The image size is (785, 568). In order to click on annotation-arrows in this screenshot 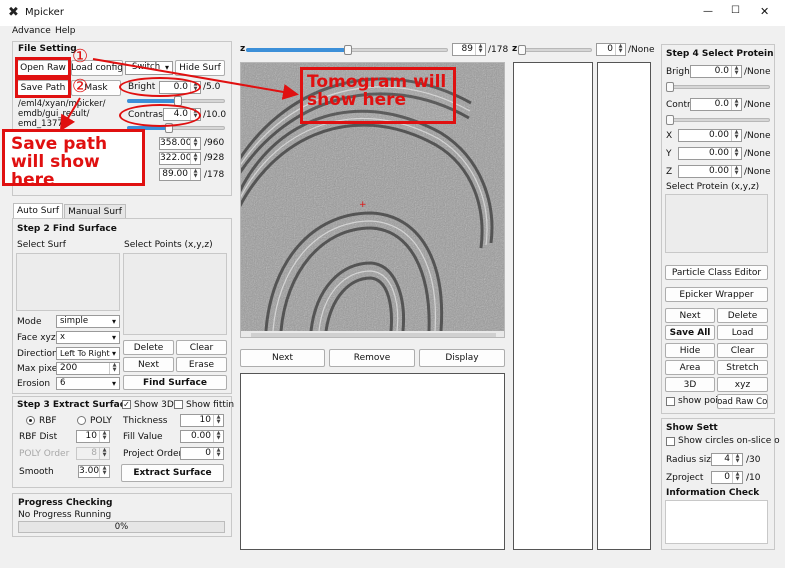, I will do `click(179, 95)`.